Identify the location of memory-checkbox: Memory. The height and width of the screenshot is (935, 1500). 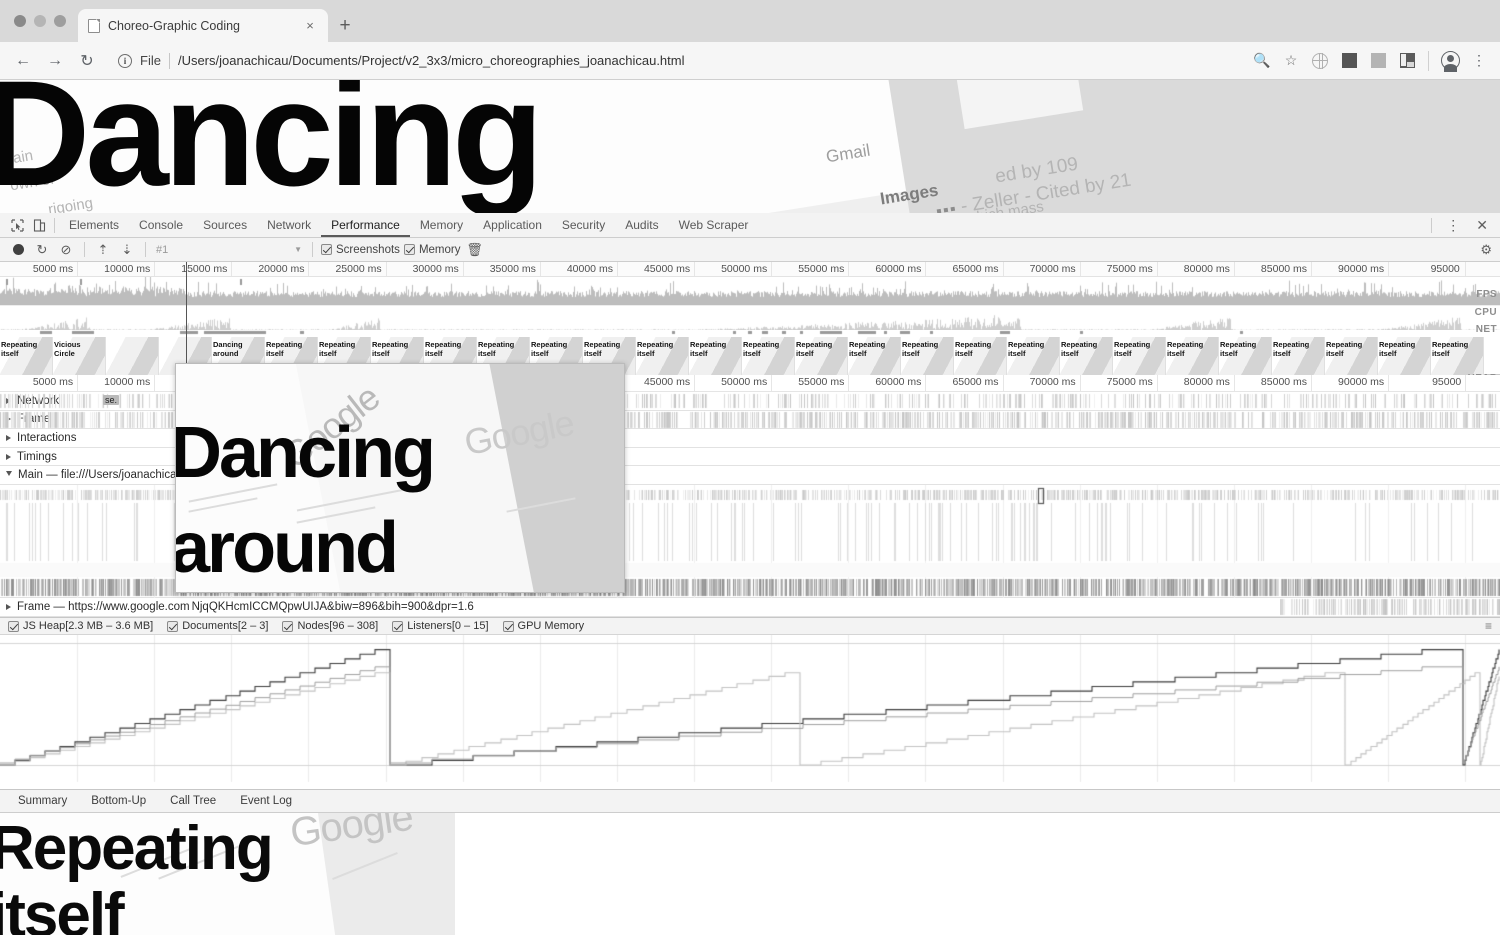
(431, 250).